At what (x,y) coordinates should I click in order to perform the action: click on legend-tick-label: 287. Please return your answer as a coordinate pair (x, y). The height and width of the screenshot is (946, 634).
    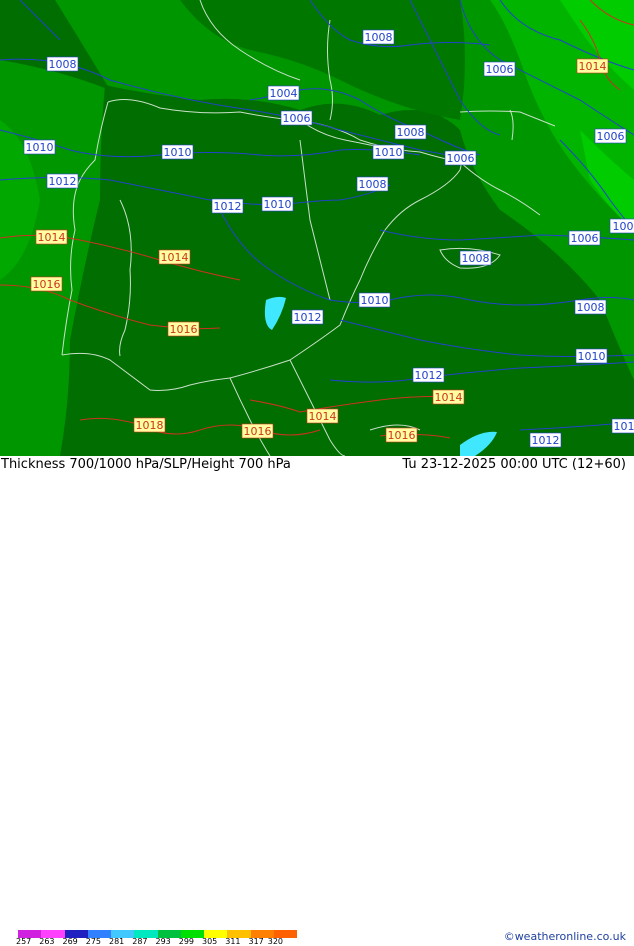
    Looking at the image, I should click on (139, 941).